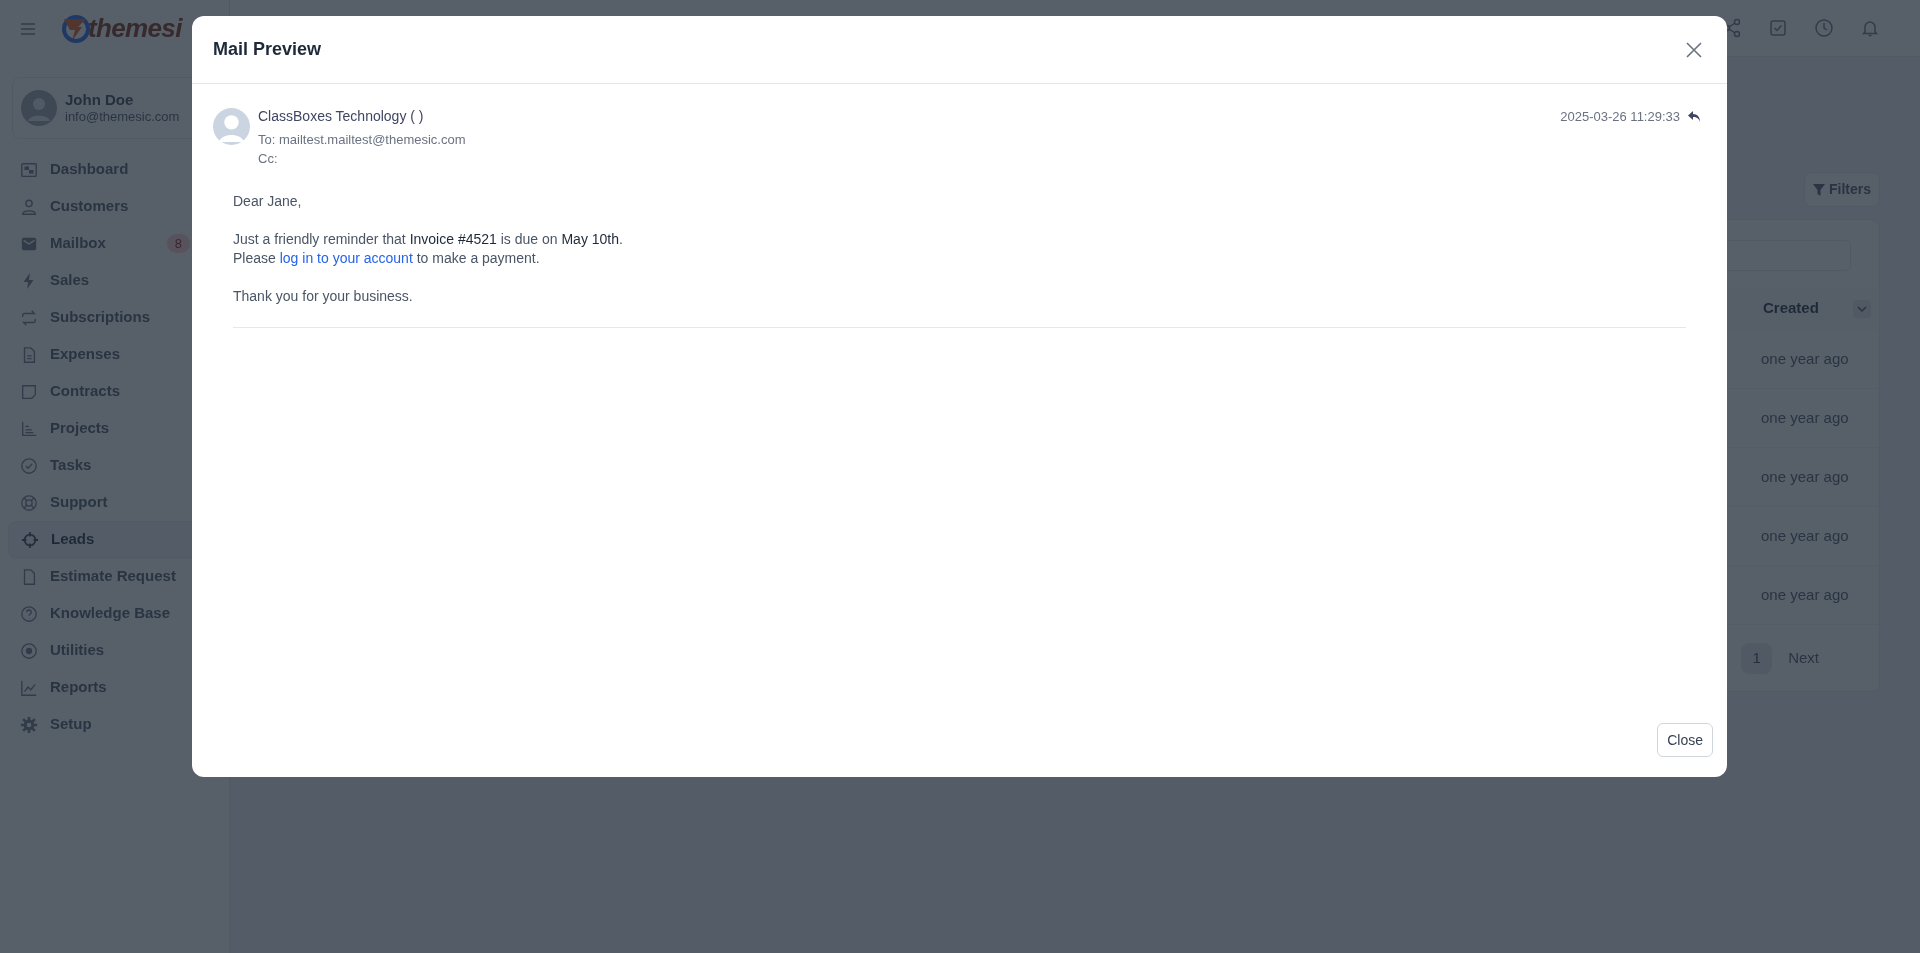 The width and height of the screenshot is (1920, 953). I want to click on logo-text: themesi, so click(135, 28).